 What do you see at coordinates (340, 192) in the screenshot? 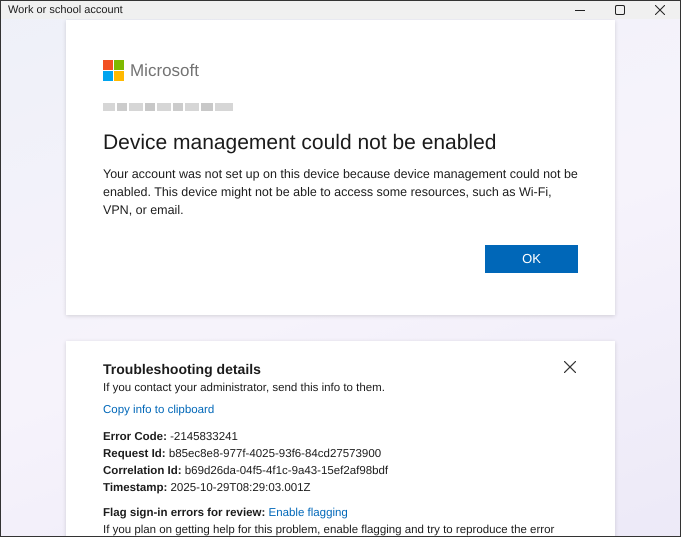
I see `dialog-message: Your account was not set up on this device because device management could not be enabled. This device might not be able to access some resources, such as Wi-Fi, VPN, or email.` at bounding box center [340, 192].